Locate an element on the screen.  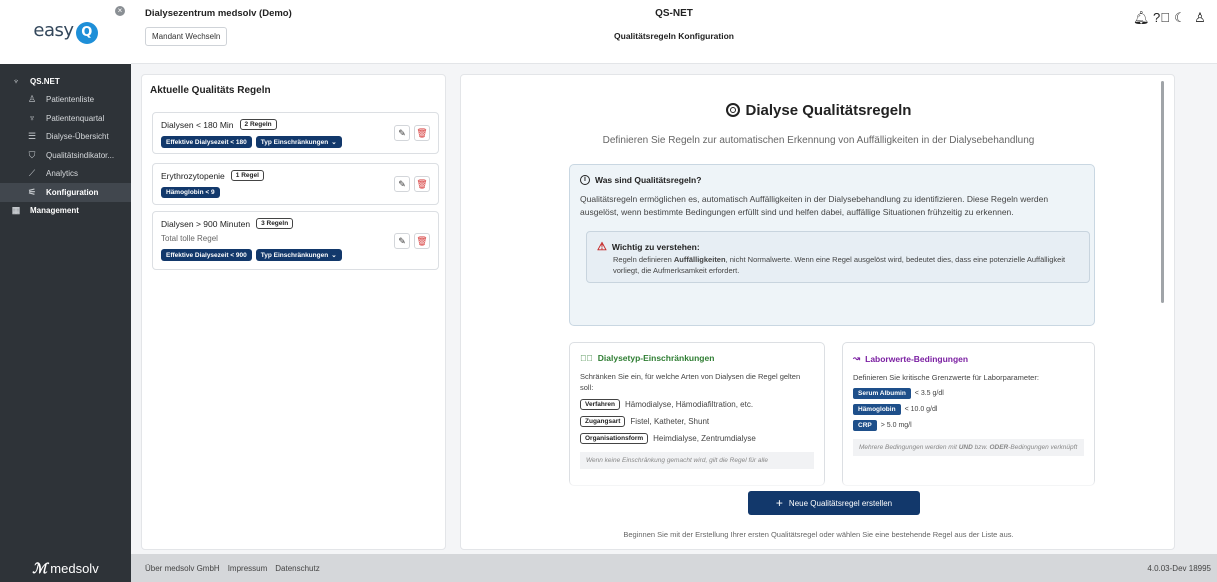
app-title: QS-NET is located at coordinates (674, 13).